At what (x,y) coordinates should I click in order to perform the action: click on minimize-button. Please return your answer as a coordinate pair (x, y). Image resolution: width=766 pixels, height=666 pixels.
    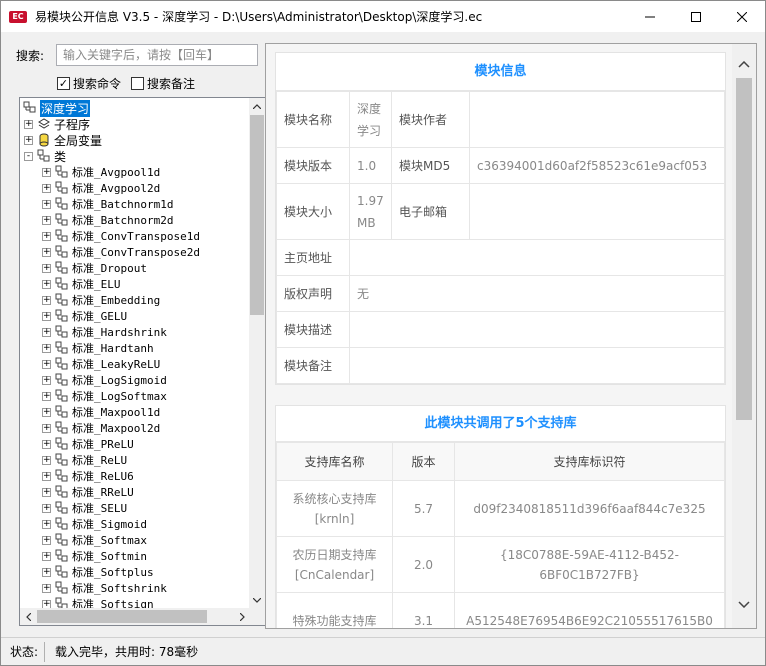
    Looking at the image, I should click on (650, 16).